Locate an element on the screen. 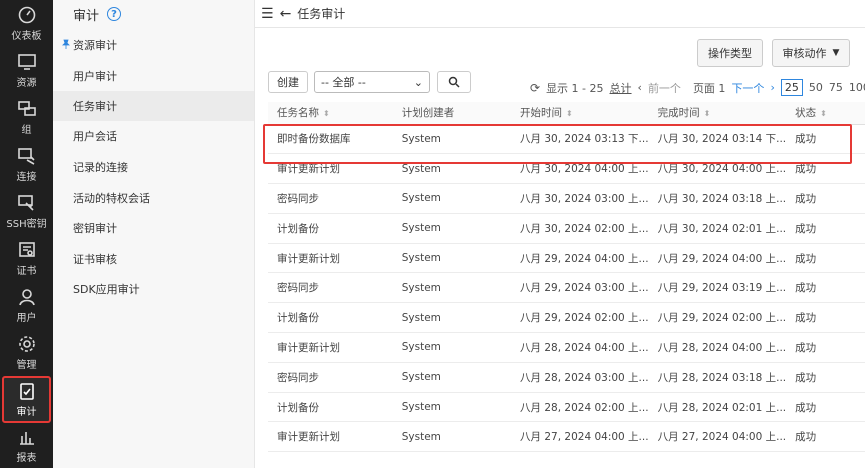 Image resolution: width=865 pixels, height=469 pixels. column-header: 状态 ⬍ is located at coordinates (825, 113).